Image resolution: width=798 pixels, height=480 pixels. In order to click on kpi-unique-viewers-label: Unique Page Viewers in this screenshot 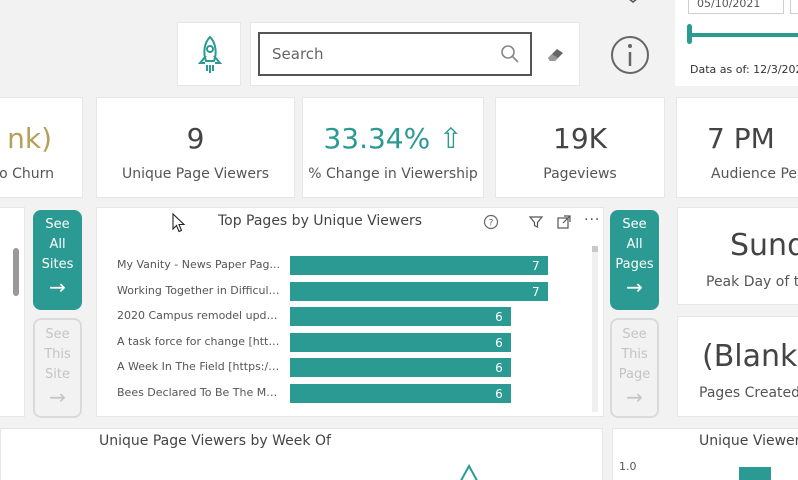, I will do `click(195, 174)`.